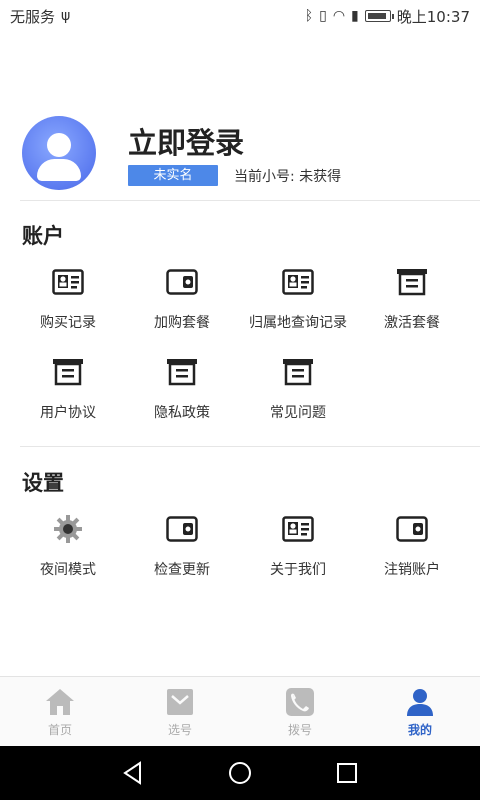  Describe the element at coordinates (298, 553) in the screenshot. I see `menu-item-about-us: 关于我们` at that location.